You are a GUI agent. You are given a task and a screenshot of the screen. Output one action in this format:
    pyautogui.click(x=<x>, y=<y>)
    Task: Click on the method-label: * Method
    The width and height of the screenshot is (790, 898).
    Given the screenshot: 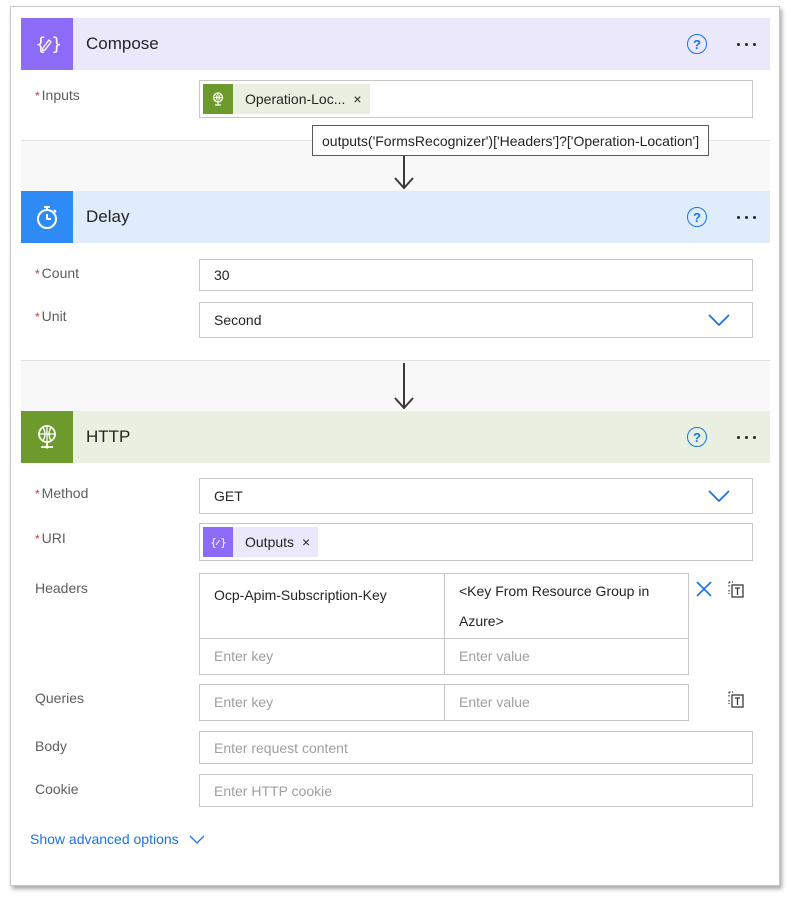 What is the action you would take?
    pyautogui.click(x=62, y=493)
    